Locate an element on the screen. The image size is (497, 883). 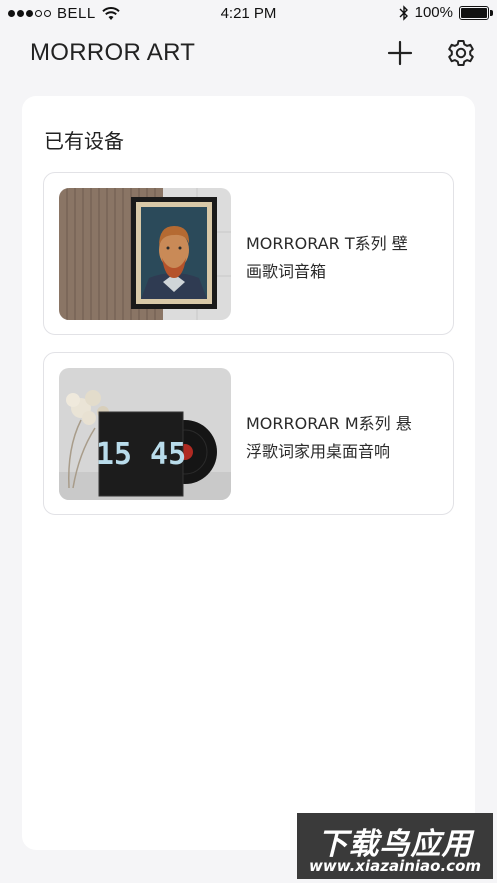
clock-speaker-image: 15 45 is located at coordinates (145, 434).